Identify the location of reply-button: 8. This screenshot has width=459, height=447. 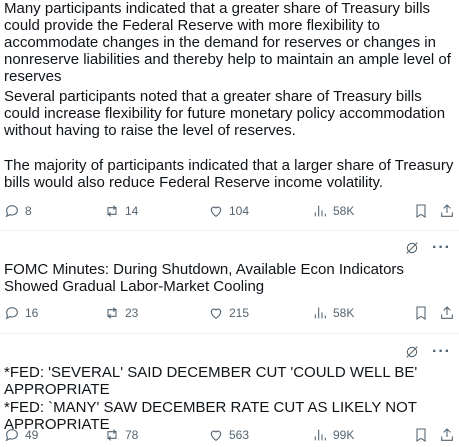
(18, 211).